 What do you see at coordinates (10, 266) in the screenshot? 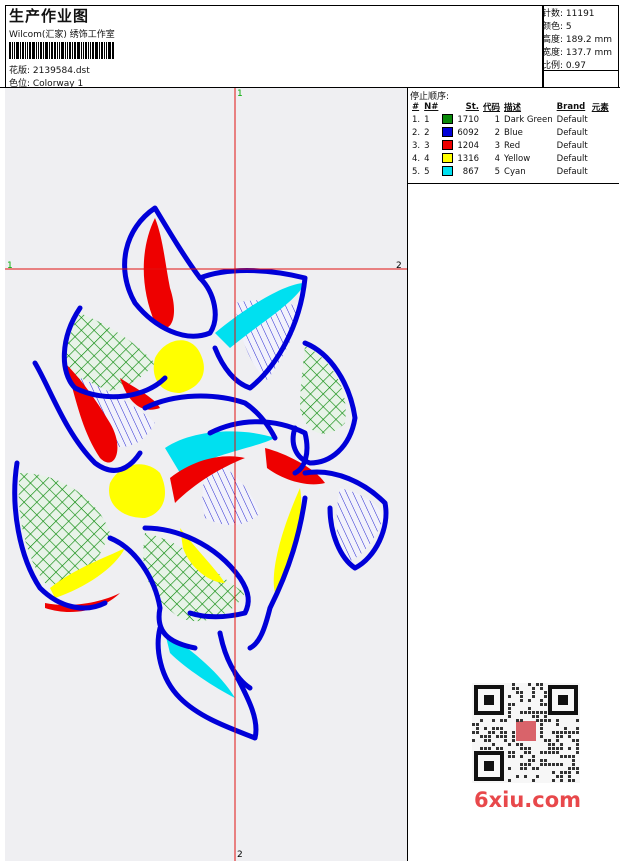
I see `guide-h-left-label: 1` at bounding box center [10, 266].